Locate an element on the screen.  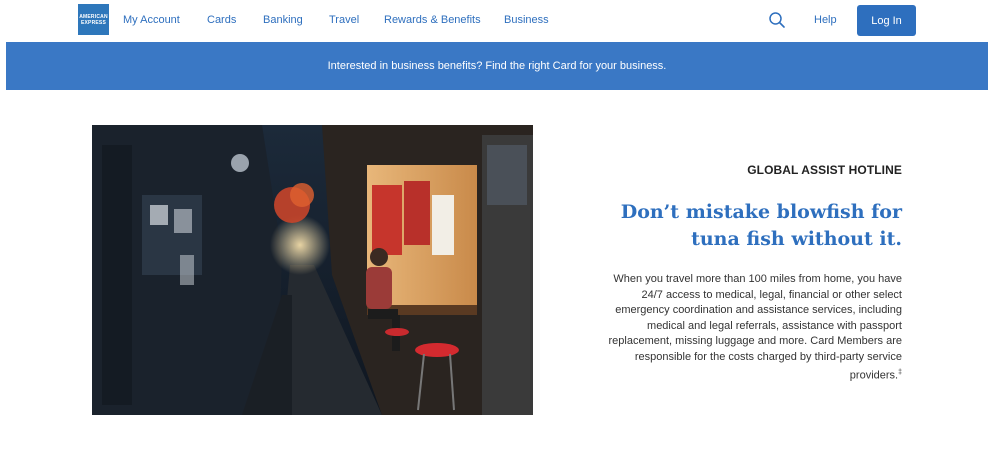
logo-line-2: EXPRESS is located at coordinates (93, 22).